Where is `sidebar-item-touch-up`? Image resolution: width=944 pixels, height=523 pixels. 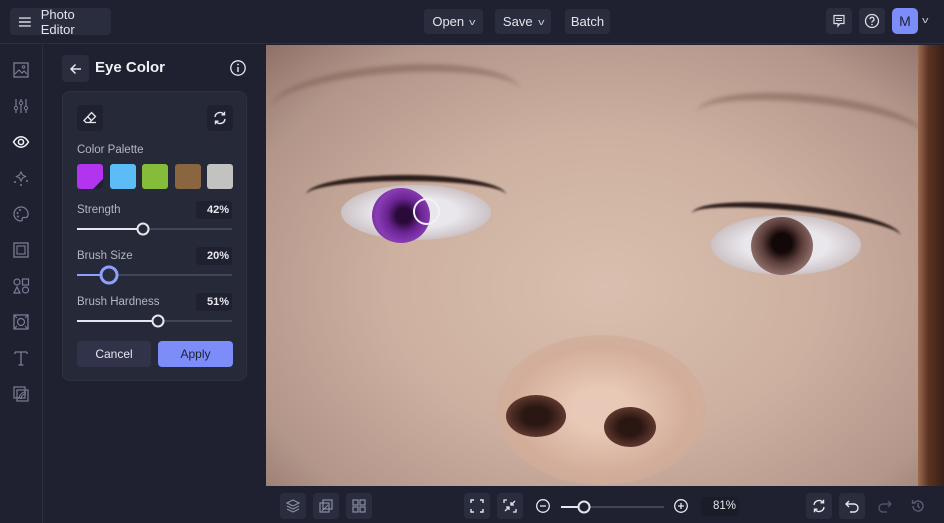
sidebar-item-touch-up is located at coordinates (21, 142).